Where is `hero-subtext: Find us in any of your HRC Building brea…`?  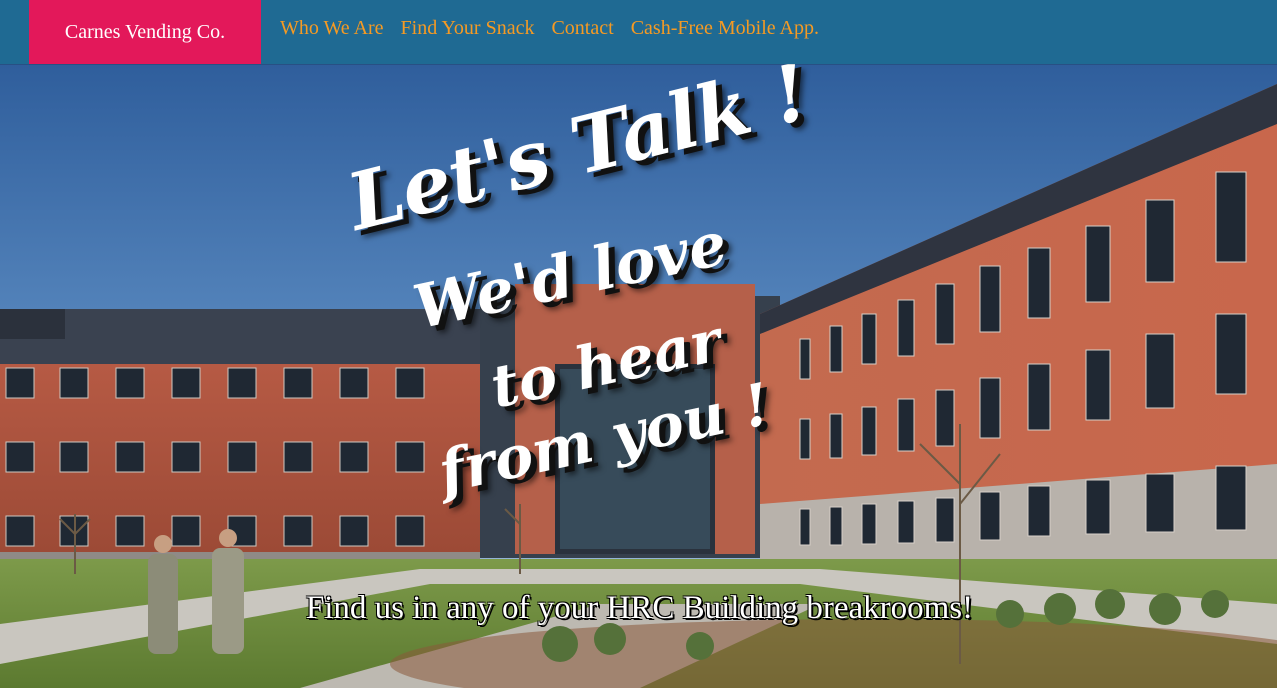 hero-subtext: Find us in any of your HRC Building brea… is located at coordinates (638, 608).